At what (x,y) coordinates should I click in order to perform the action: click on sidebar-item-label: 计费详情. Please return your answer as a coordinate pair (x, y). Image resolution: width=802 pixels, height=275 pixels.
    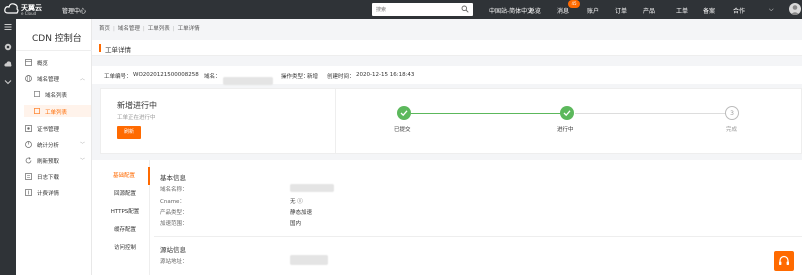
    Looking at the image, I should click on (48, 194).